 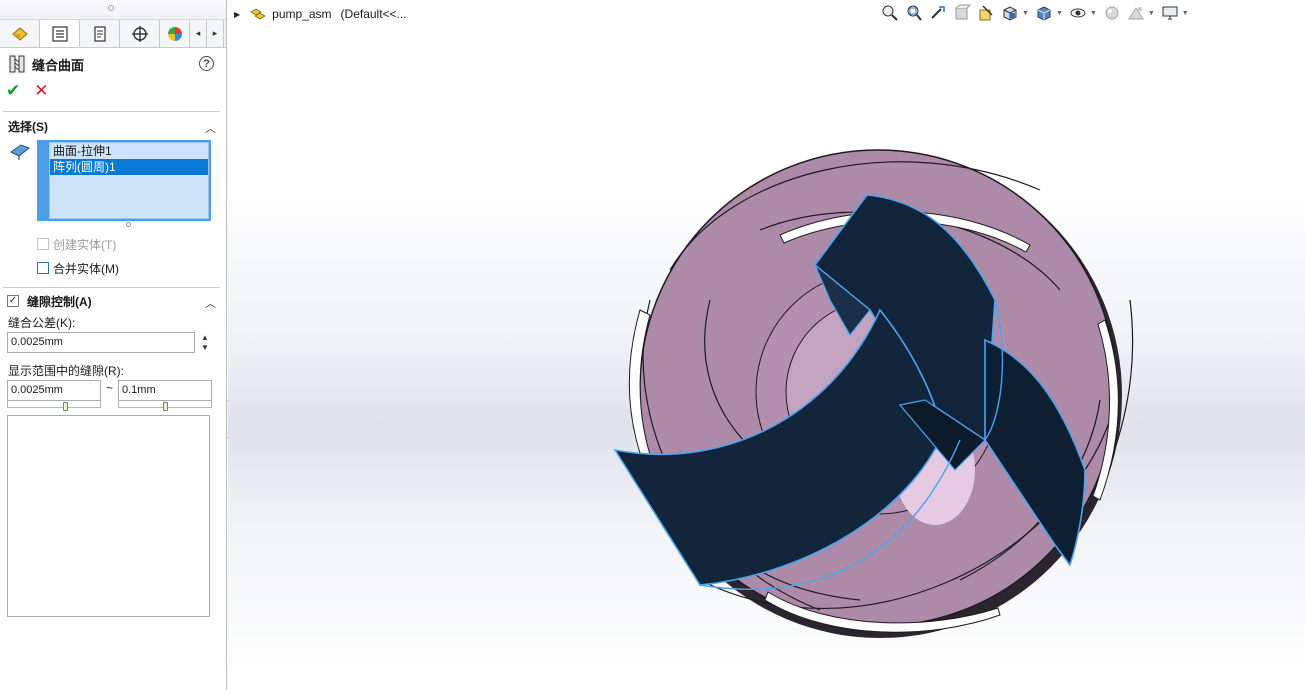 What do you see at coordinates (1044, 13) in the screenshot?
I see `display-style-icon` at bounding box center [1044, 13].